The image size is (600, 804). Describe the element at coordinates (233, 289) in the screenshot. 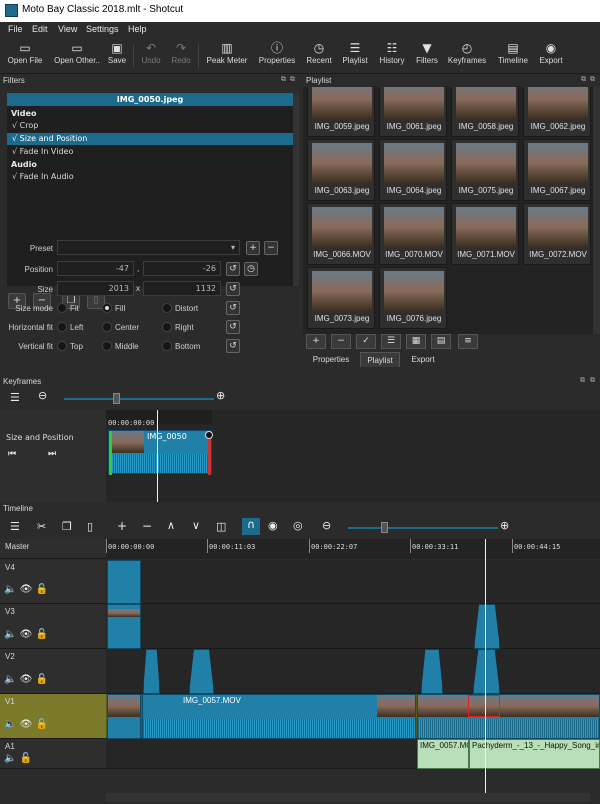

I see `reset-size-icon: ↺` at that location.